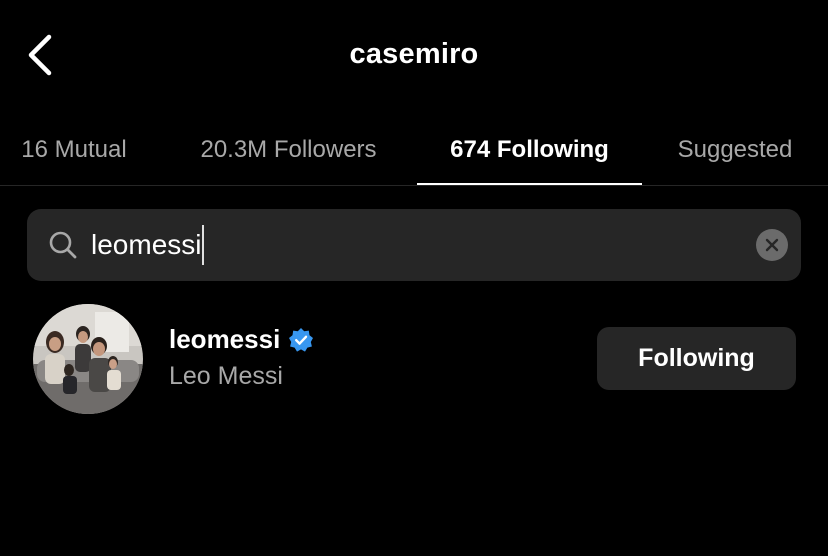 Image resolution: width=828 pixels, height=556 pixels. What do you see at coordinates (63, 245) in the screenshot?
I see `search-icon` at bounding box center [63, 245].